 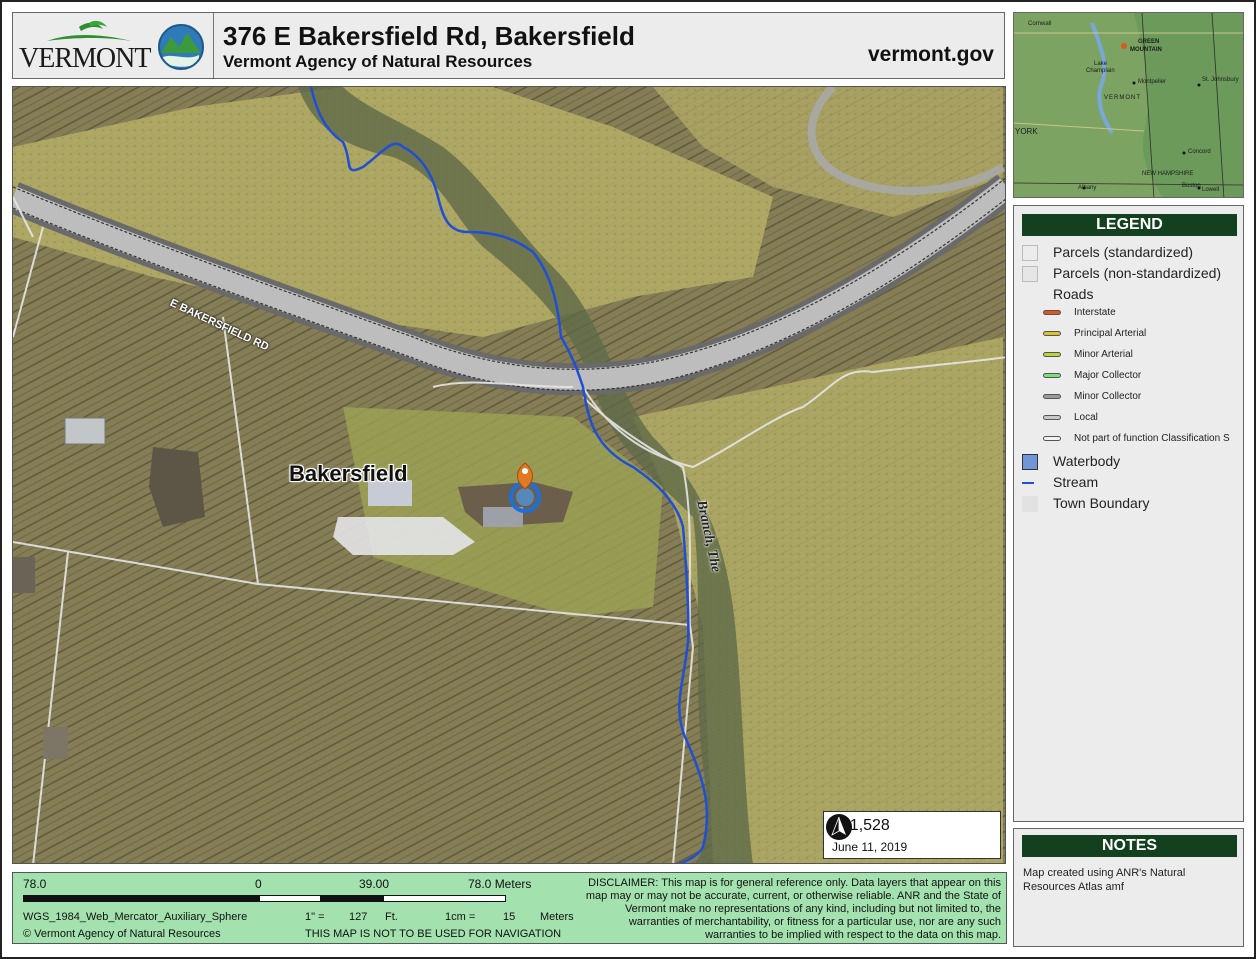 I want to click on overview-label: Cornwall, so click(x=1040, y=24).